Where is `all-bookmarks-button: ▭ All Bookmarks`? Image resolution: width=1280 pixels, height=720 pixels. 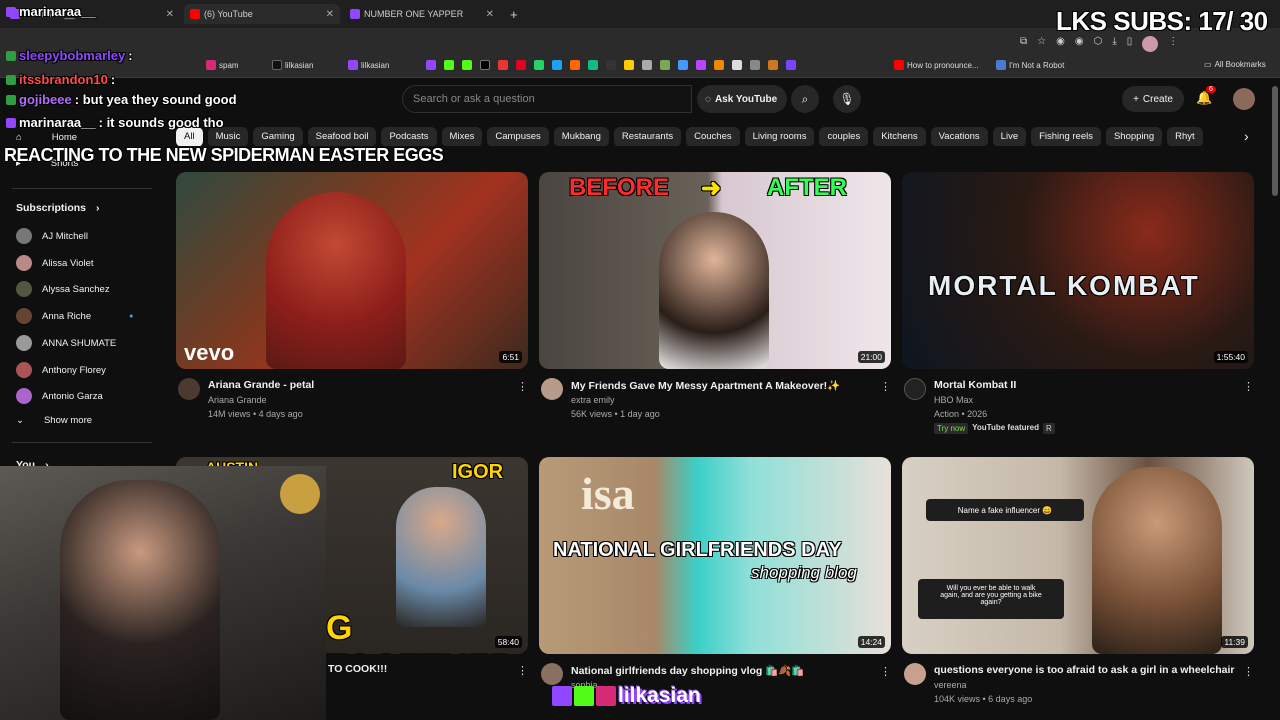 all-bookmarks-button: ▭ All Bookmarks is located at coordinates (1235, 64).